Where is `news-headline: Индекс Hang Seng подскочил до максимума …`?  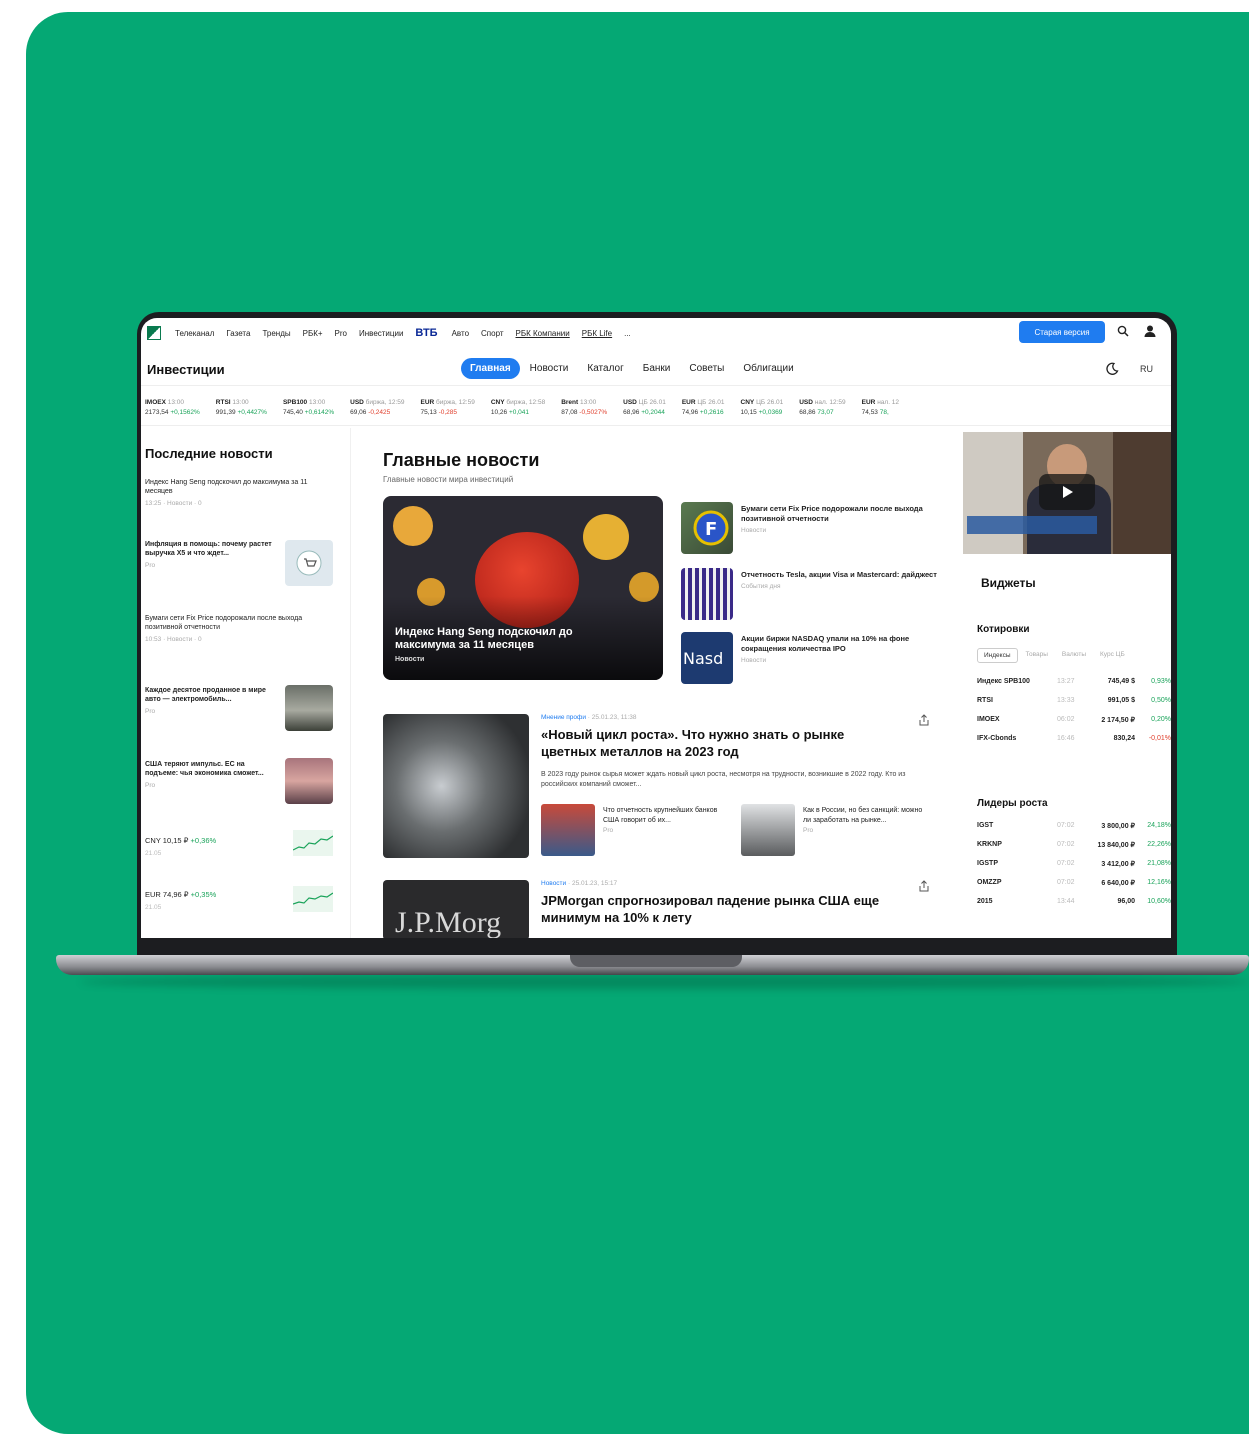 news-headline: Индекс Hang Seng подскочил до максимума … is located at coordinates (230, 487).